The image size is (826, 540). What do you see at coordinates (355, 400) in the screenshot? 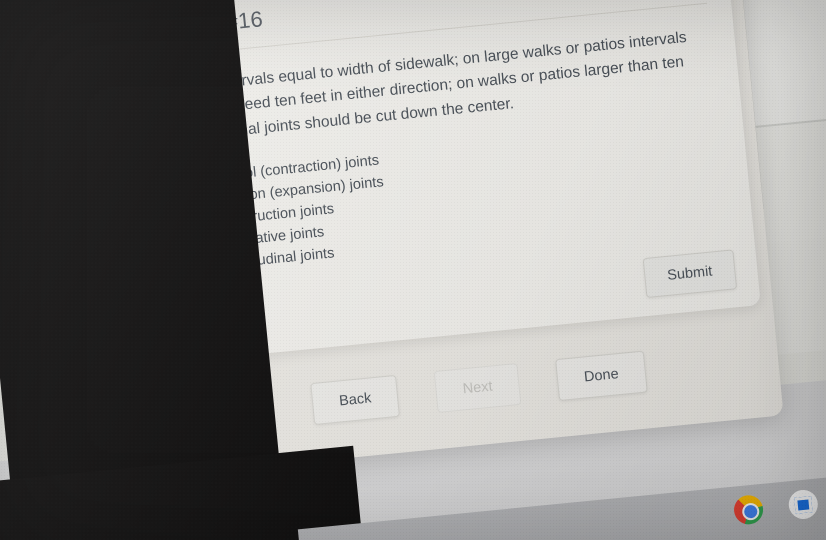
I see `back-button: Back` at bounding box center [355, 400].